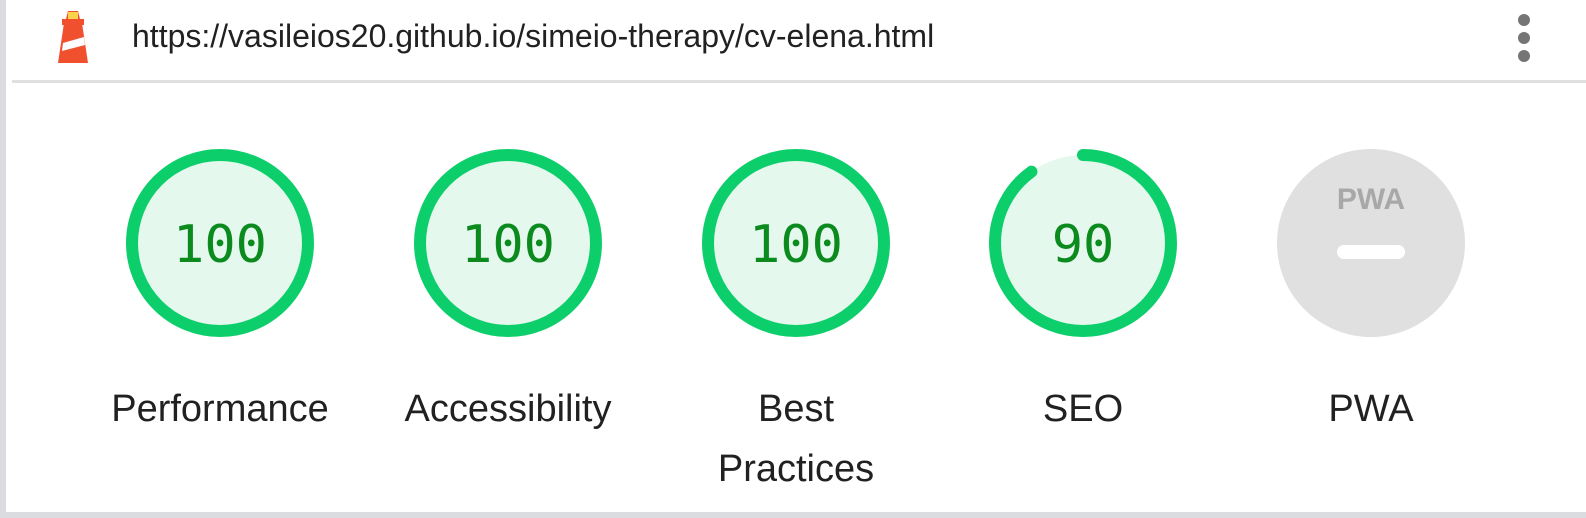 This screenshot has width=1586, height=518. Describe the element at coordinates (1371, 199) in the screenshot. I see `svg-text: PWA` at that location.